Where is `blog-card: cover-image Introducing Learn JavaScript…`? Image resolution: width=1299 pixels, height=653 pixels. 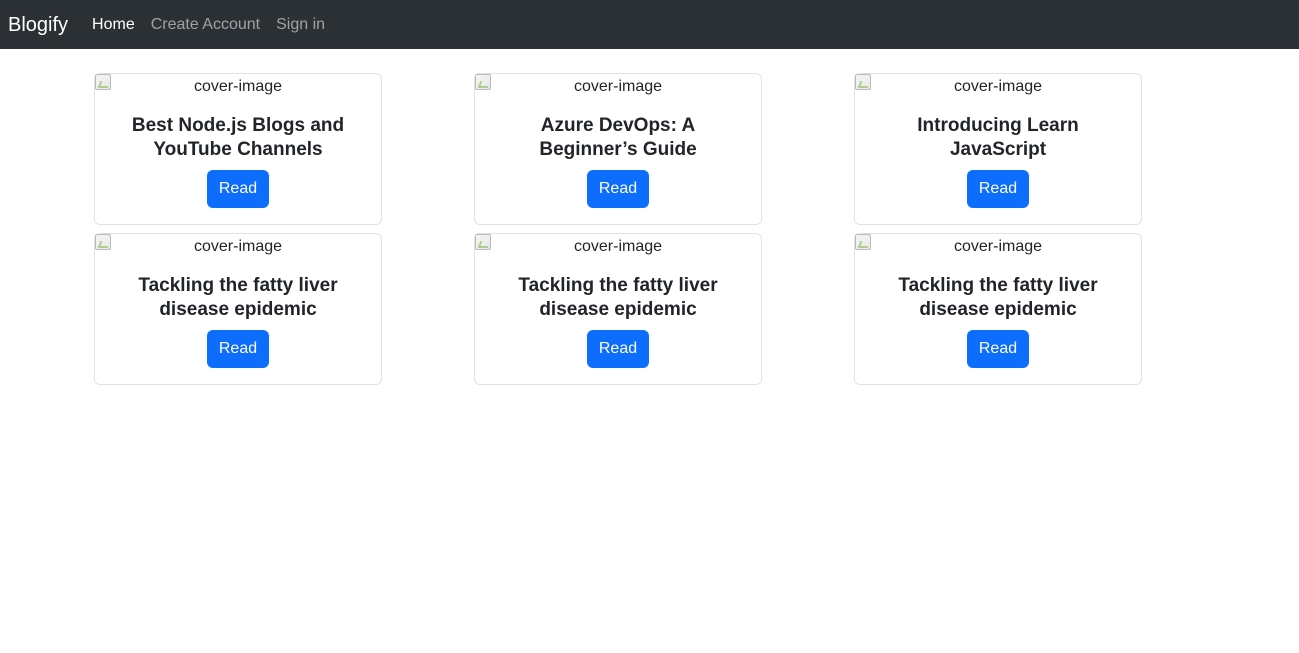 blog-card: cover-image Introducing Learn JavaScript… is located at coordinates (998, 149).